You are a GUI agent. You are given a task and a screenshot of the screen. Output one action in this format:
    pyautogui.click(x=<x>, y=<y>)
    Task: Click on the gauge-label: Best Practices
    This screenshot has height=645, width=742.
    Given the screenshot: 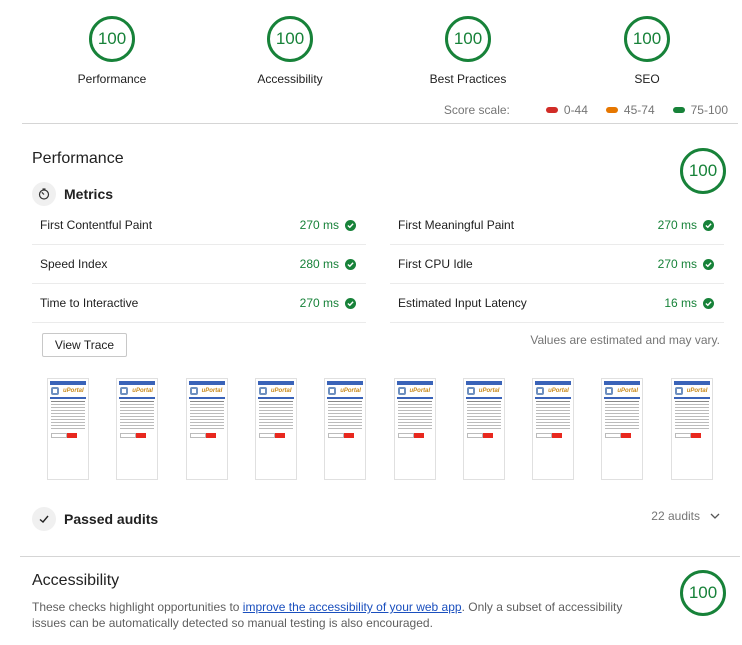 What is the action you would take?
    pyautogui.click(x=468, y=79)
    